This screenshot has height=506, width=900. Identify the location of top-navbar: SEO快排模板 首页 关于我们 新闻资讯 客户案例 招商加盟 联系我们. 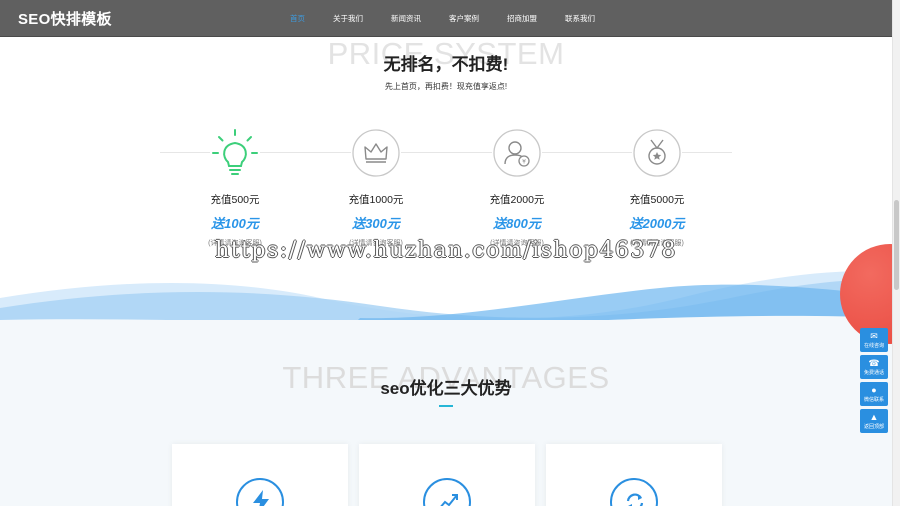
(446, 18).